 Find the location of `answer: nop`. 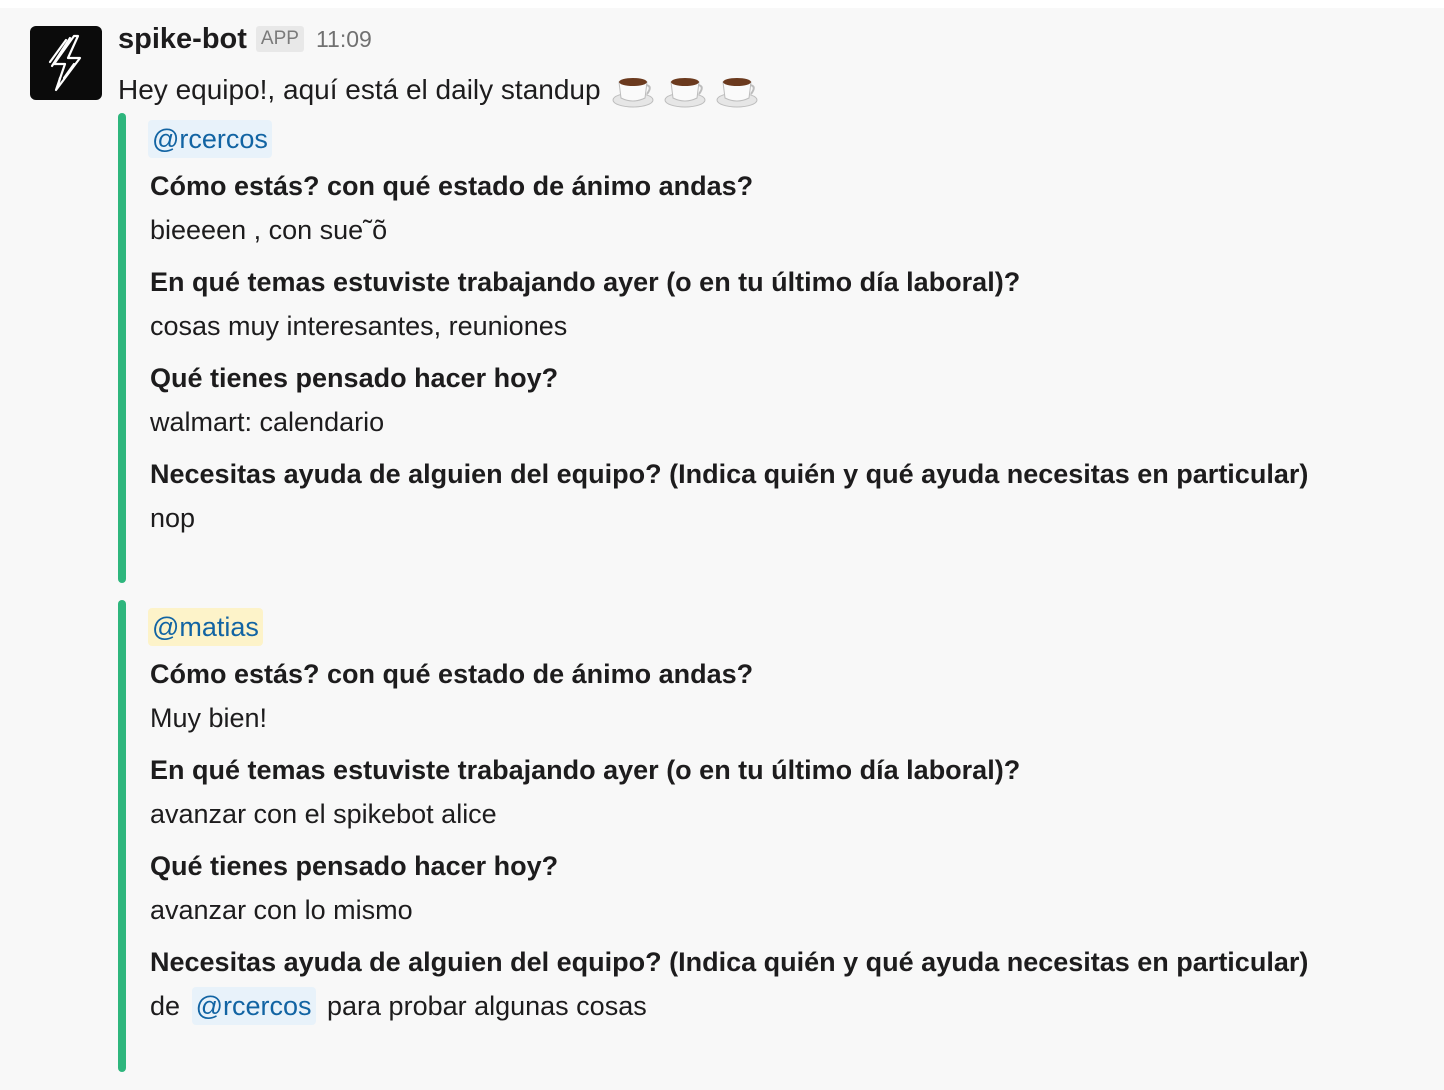

answer: nop is located at coordinates (173, 518).